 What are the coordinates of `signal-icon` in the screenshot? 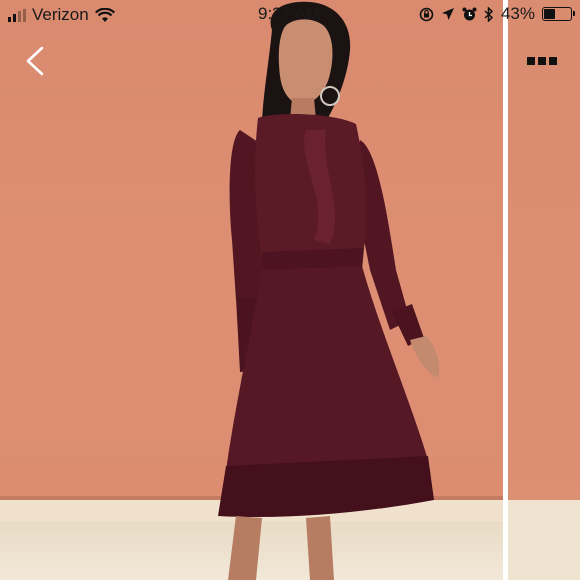 It's located at (17, 15).